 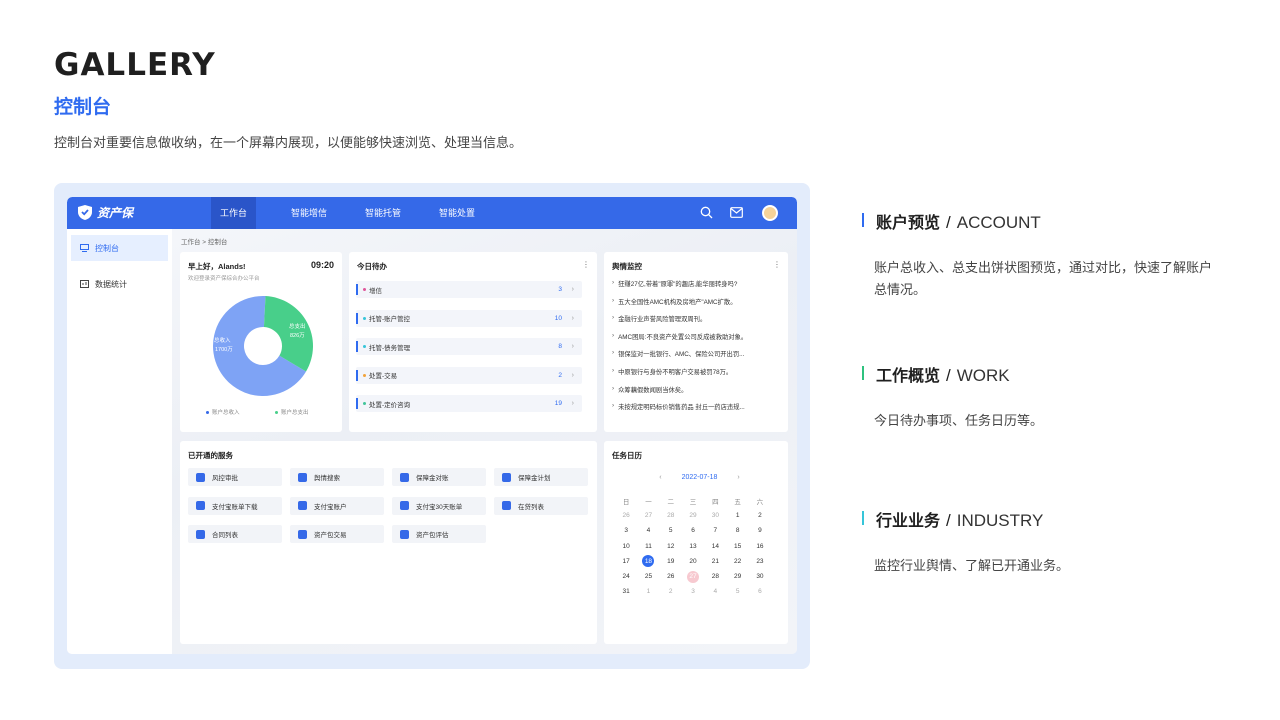 I want to click on todo-row: 处置-交易 2 ›, so click(x=469, y=375).